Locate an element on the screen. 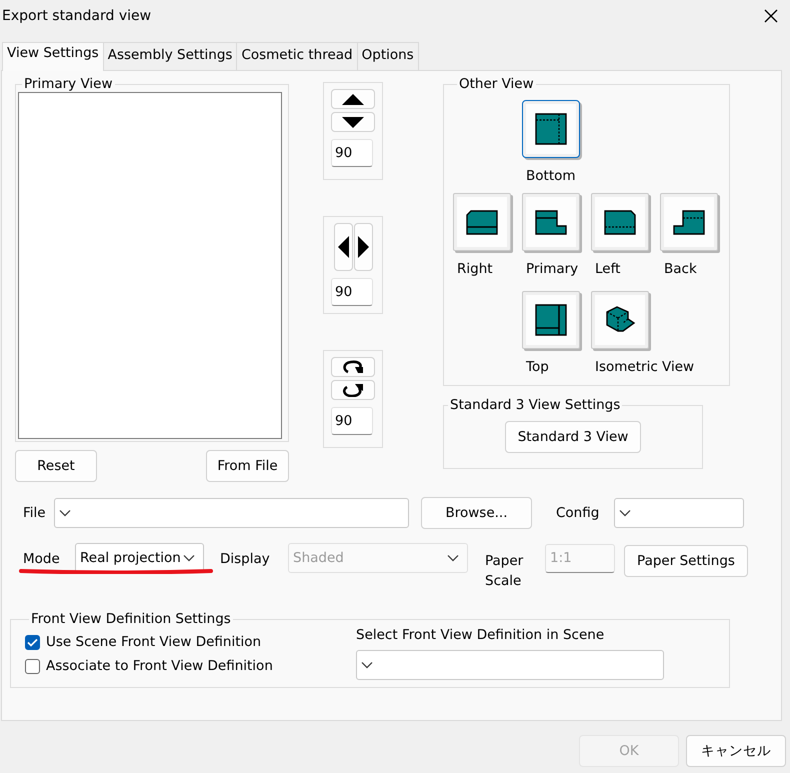 This screenshot has width=790, height=773. triangle-up-icon is located at coordinates (353, 99).